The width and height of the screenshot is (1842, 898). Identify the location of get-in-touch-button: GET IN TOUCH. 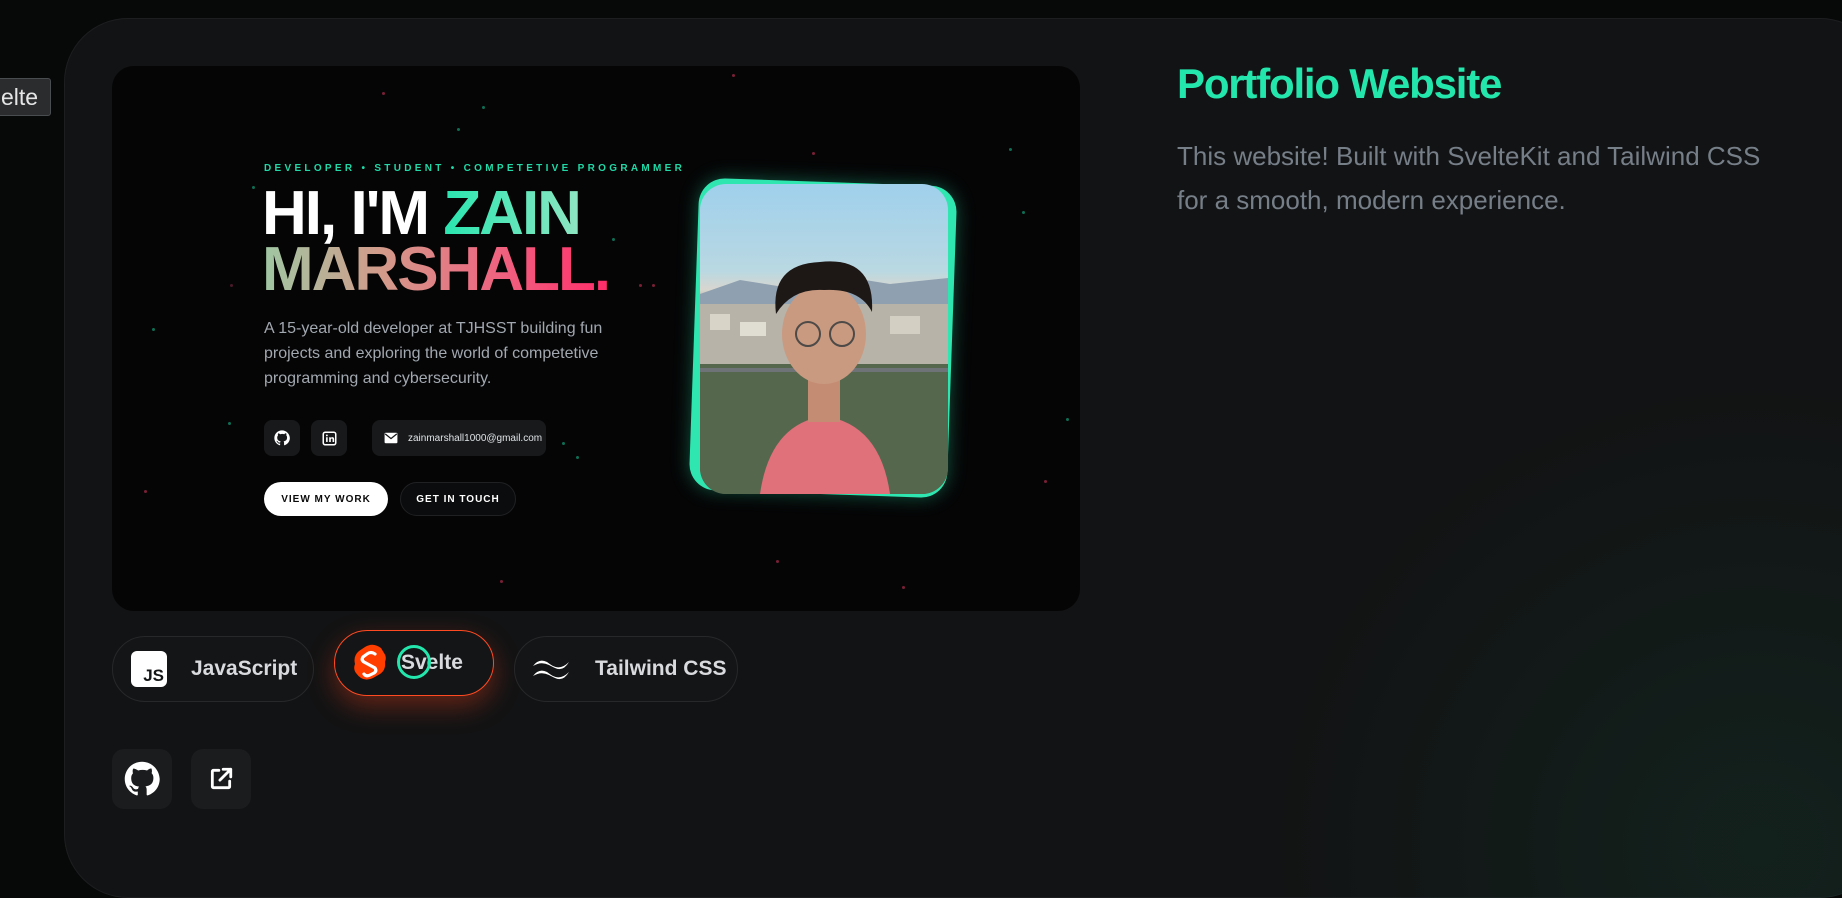
(458, 499).